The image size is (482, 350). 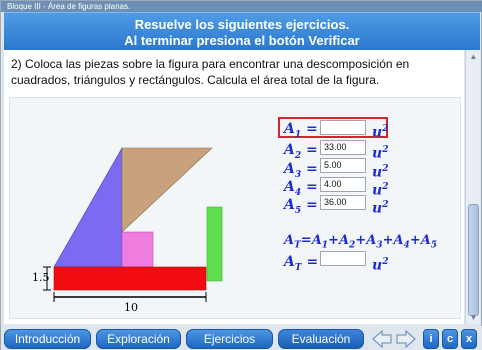 I want to click on header-line-1: Resuelve los siguientes ejercicios., so click(x=242, y=24).